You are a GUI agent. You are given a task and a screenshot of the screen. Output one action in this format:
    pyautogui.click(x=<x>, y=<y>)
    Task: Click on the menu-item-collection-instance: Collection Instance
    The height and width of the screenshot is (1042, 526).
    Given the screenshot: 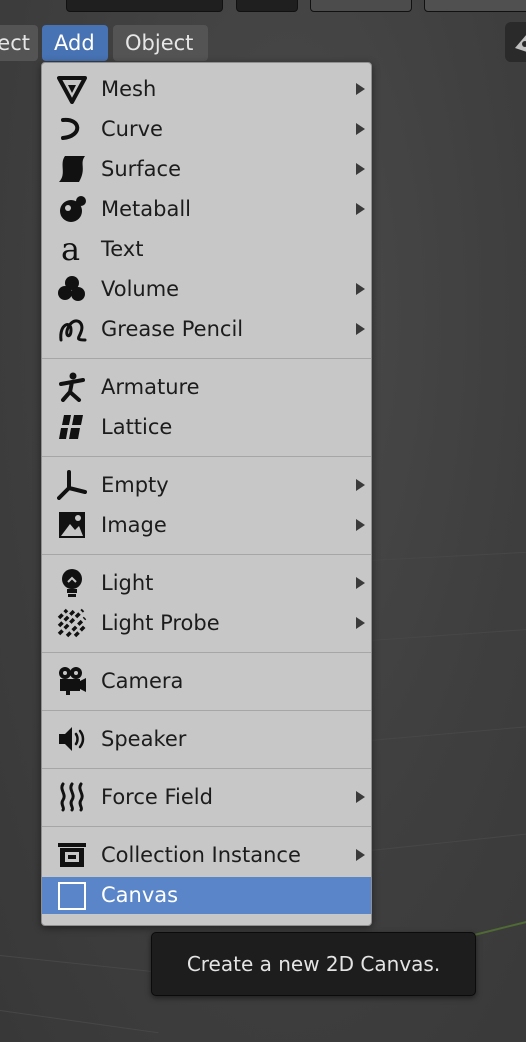 What is the action you would take?
    pyautogui.click(x=206, y=855)
    